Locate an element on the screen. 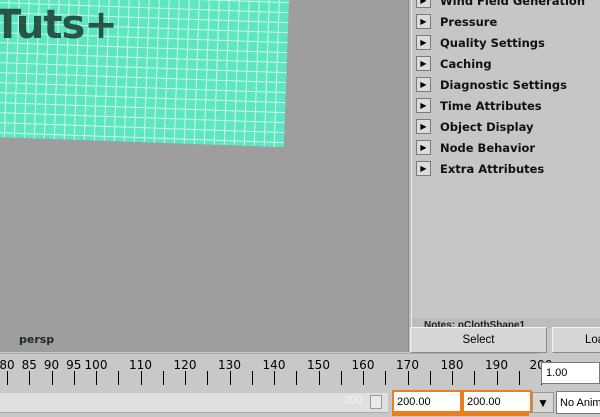 The width and height of the screenshot is (600, 417). anim-layer-dropdown-button: ▼ is located at coordinates (543, 402).